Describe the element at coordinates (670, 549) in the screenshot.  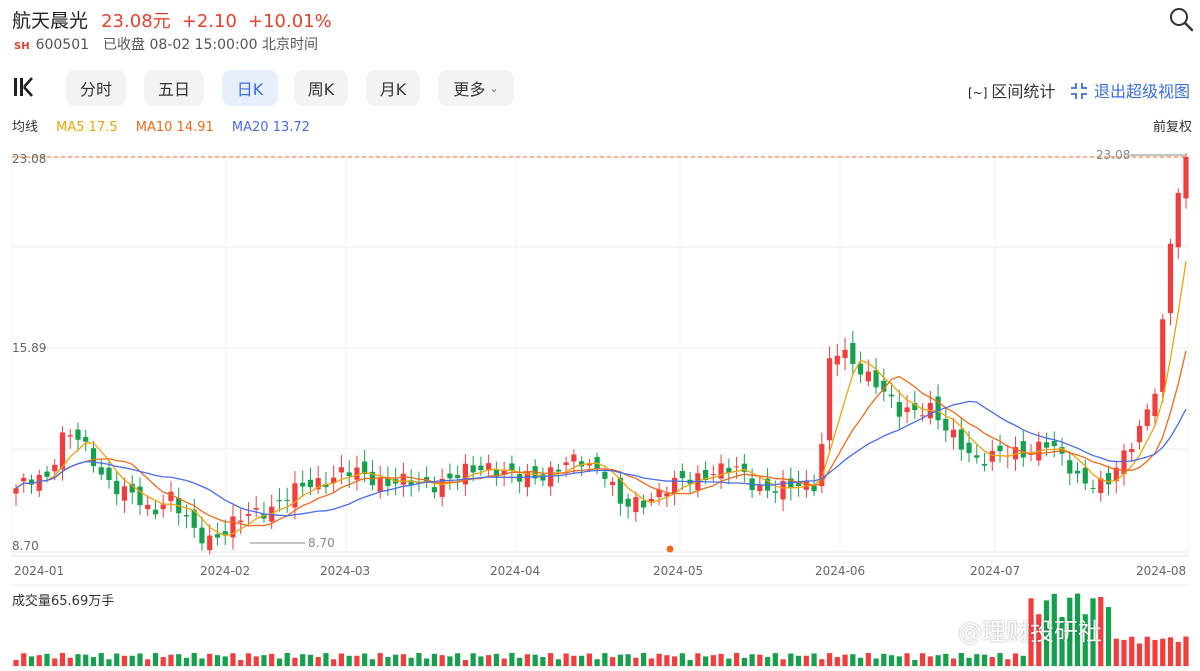
I see `event-dot` at that location.